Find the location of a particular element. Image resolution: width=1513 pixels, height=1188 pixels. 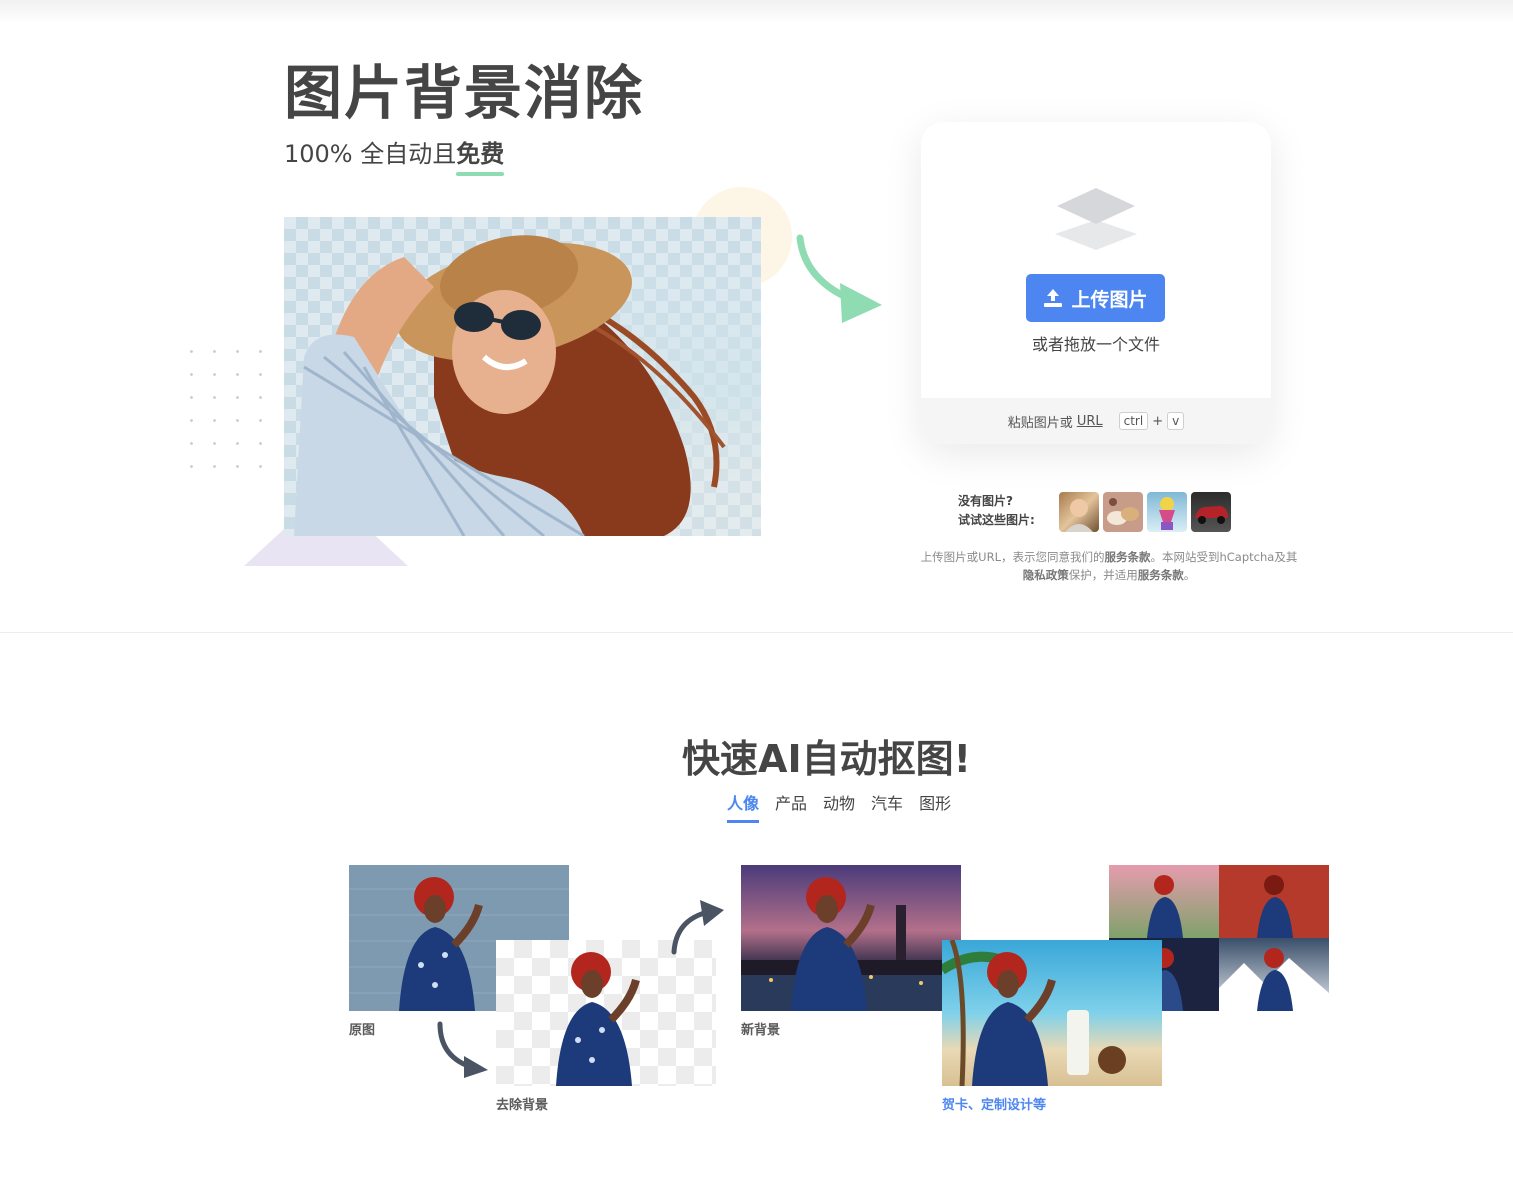

top-bar is located at coordinates (756, 12).